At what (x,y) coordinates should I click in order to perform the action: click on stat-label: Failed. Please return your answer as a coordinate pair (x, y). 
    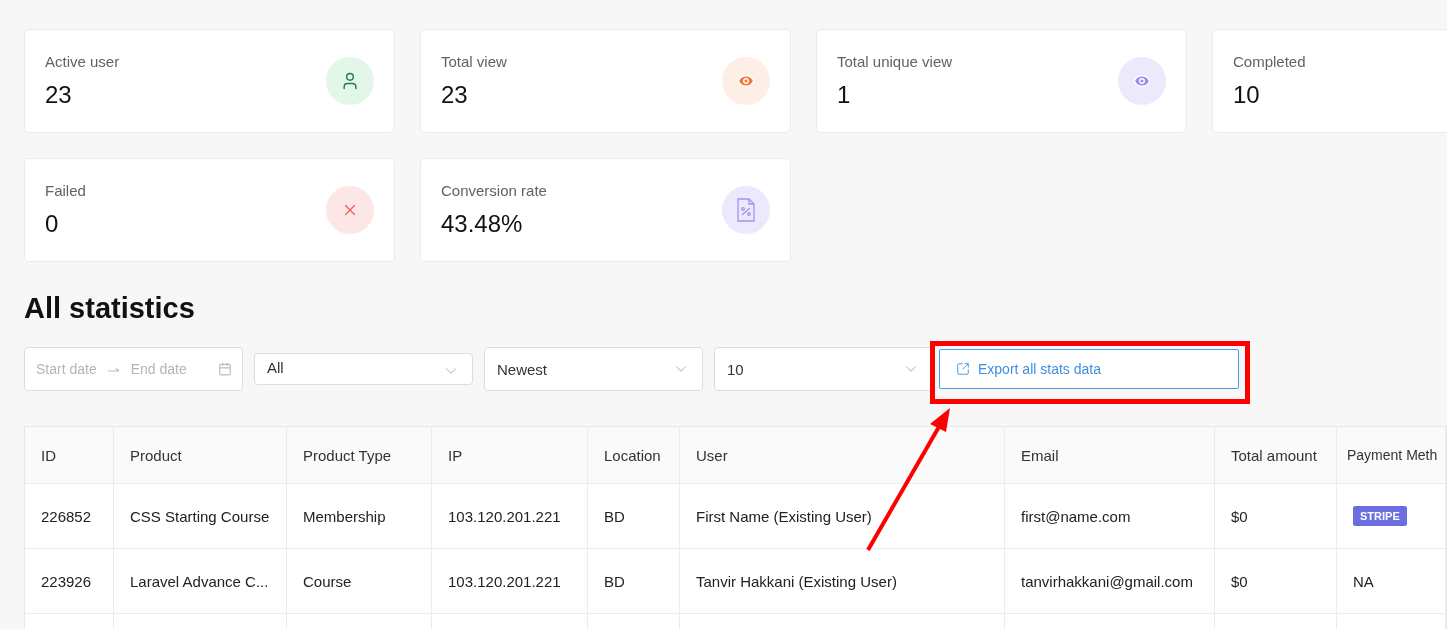
    Looking at the image, I should click on (65, 190).